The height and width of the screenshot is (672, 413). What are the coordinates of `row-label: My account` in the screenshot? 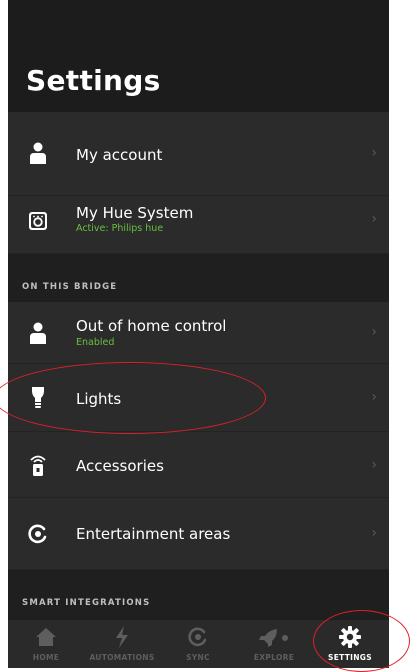 It's located at (119, 155).